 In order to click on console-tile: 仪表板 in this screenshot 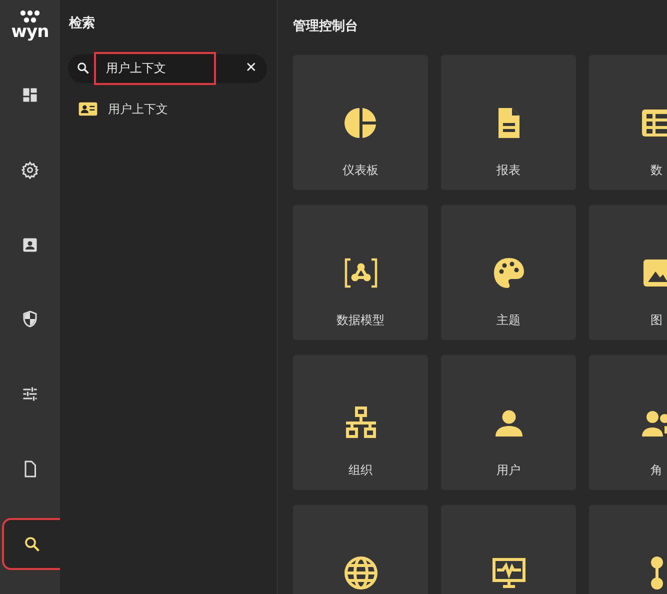, I will do `click(360, 122)`.